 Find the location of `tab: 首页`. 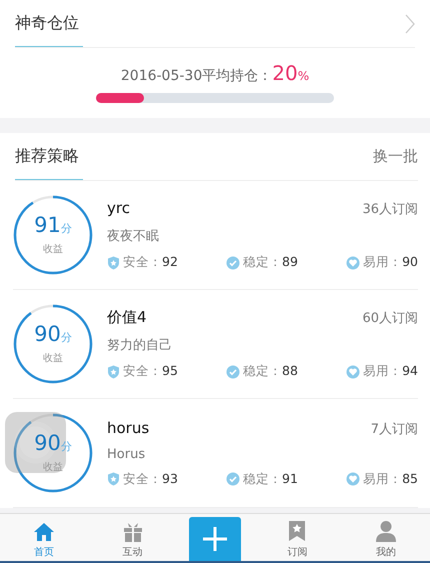

tab: 首页 is located at coordinates (44, 537).